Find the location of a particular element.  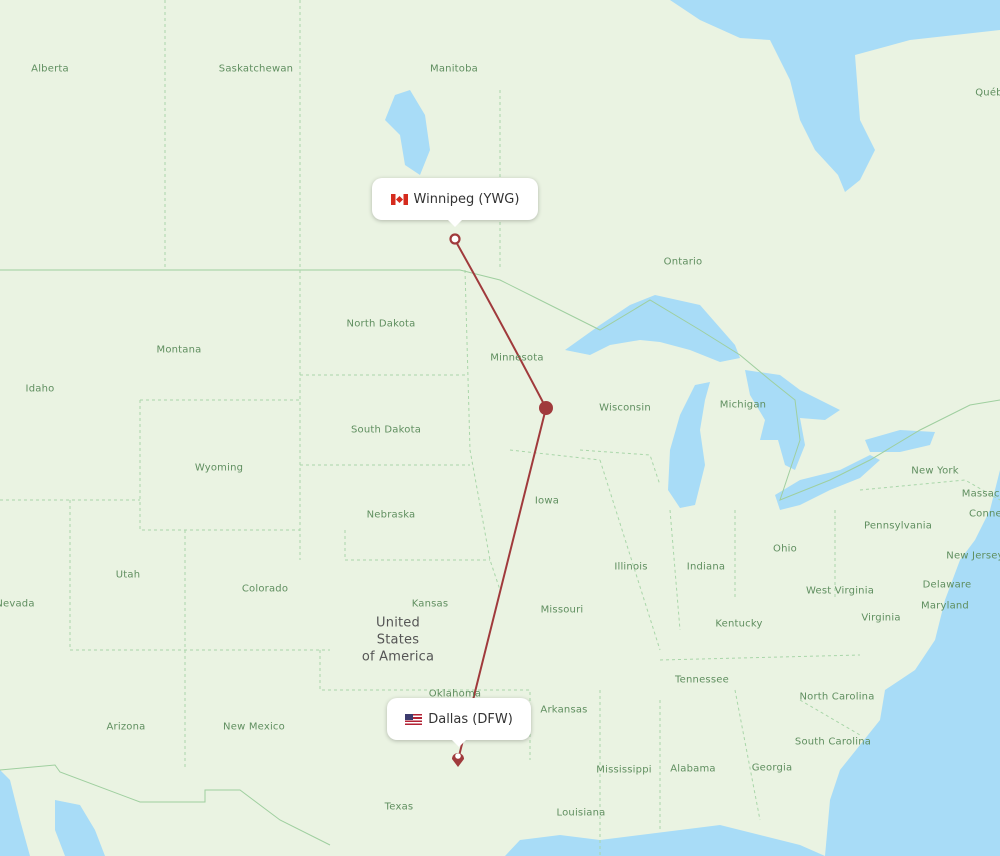

region-label: Illinois is located at coordinates (631, 567).